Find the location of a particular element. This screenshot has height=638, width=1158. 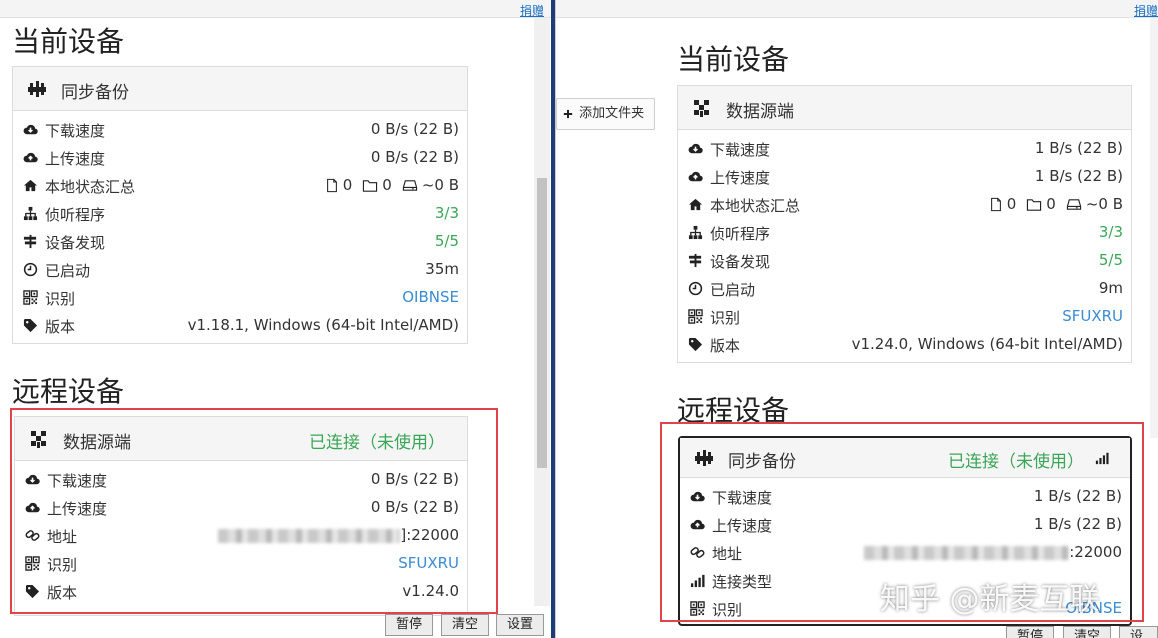

device-id-value: SFUXRU is located at coordinates (1092, 316).